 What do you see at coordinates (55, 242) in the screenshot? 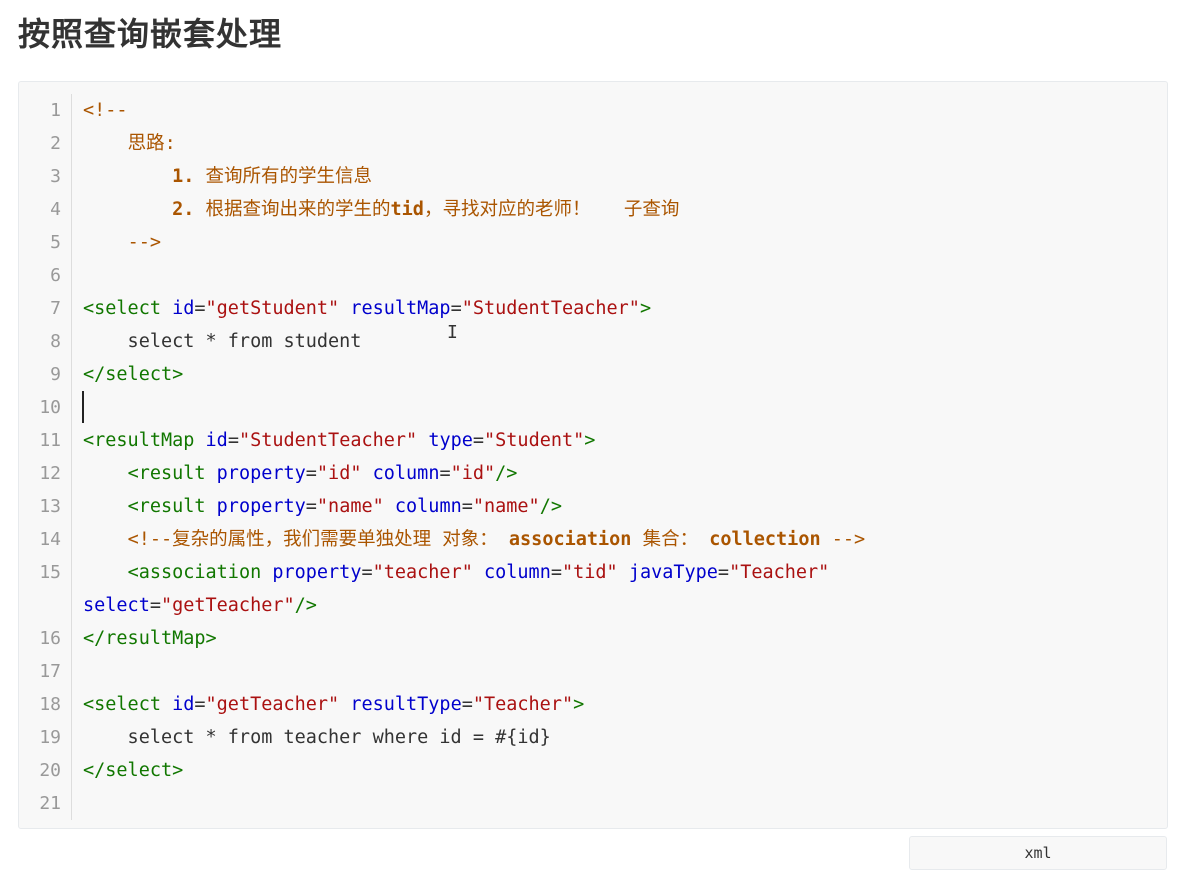
I see `line-number: 5` at bounding box center [55, 242].